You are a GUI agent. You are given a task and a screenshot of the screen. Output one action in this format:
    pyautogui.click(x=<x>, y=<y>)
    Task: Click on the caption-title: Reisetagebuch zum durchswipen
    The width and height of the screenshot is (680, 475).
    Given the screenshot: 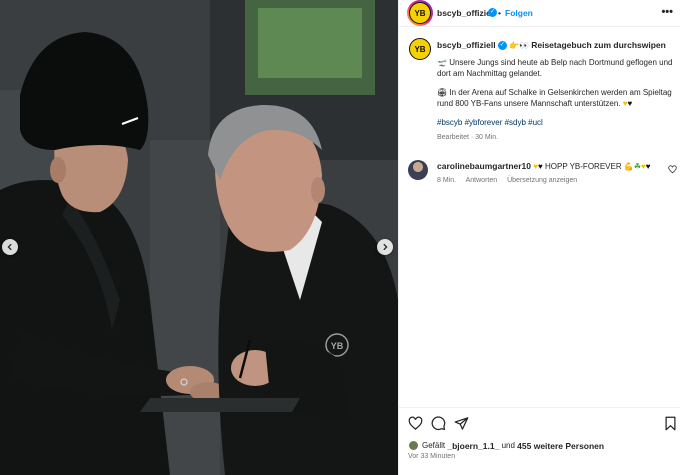 What is the action you would take?
    pyautogui.click(x=598, y=45)
    